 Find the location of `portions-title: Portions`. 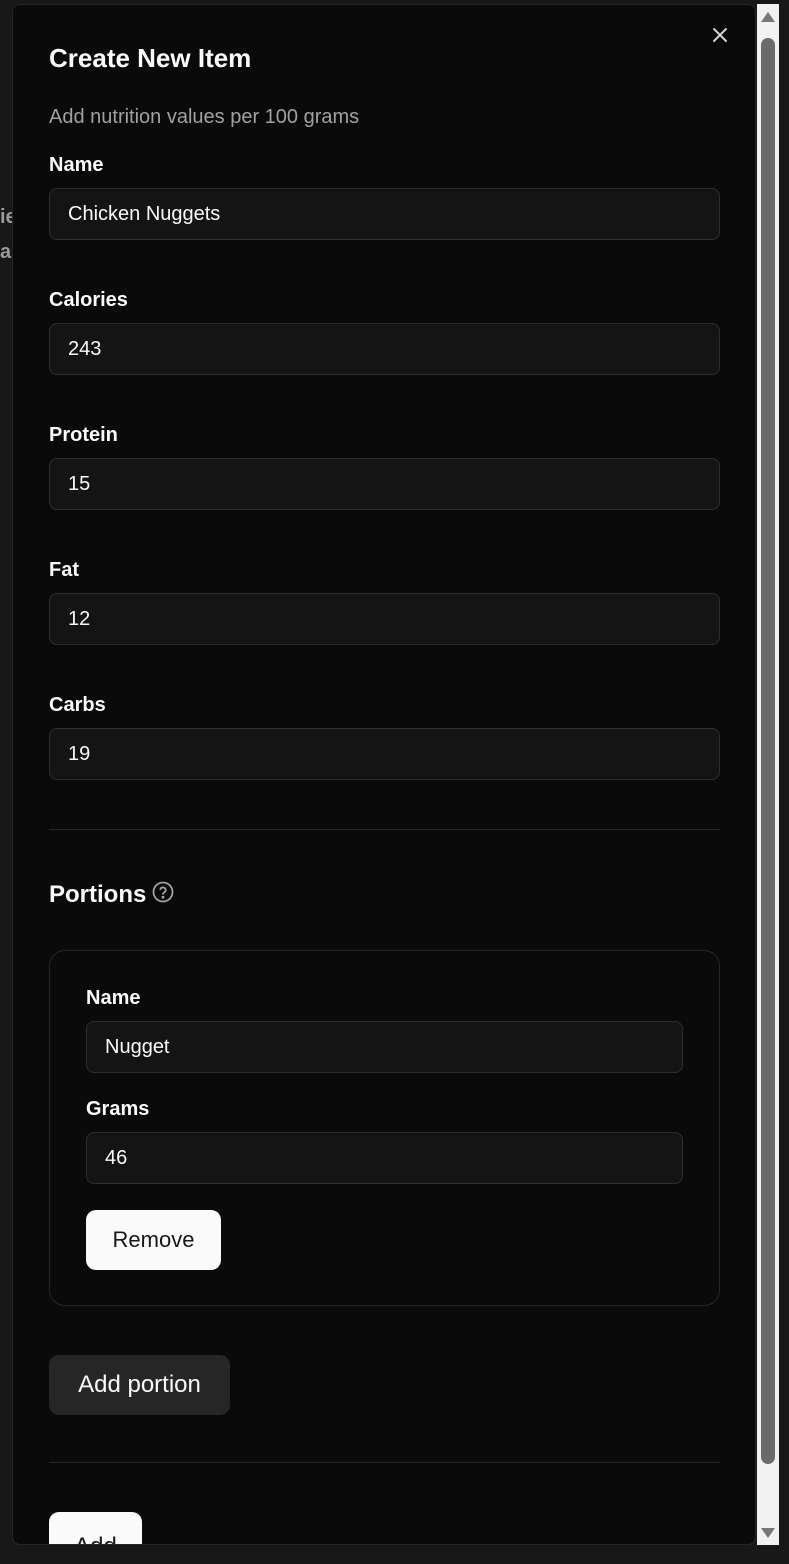

portions-title: Portions is located at coordinates (98, 894).